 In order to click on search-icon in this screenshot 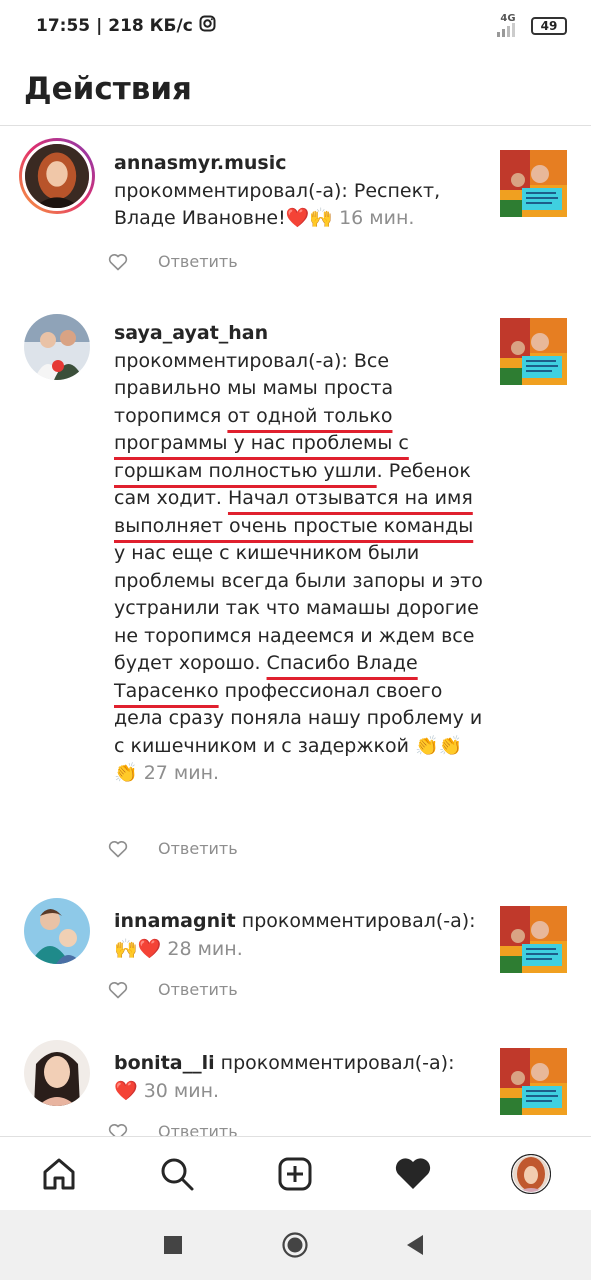, I will do `click(177, 1174)`.